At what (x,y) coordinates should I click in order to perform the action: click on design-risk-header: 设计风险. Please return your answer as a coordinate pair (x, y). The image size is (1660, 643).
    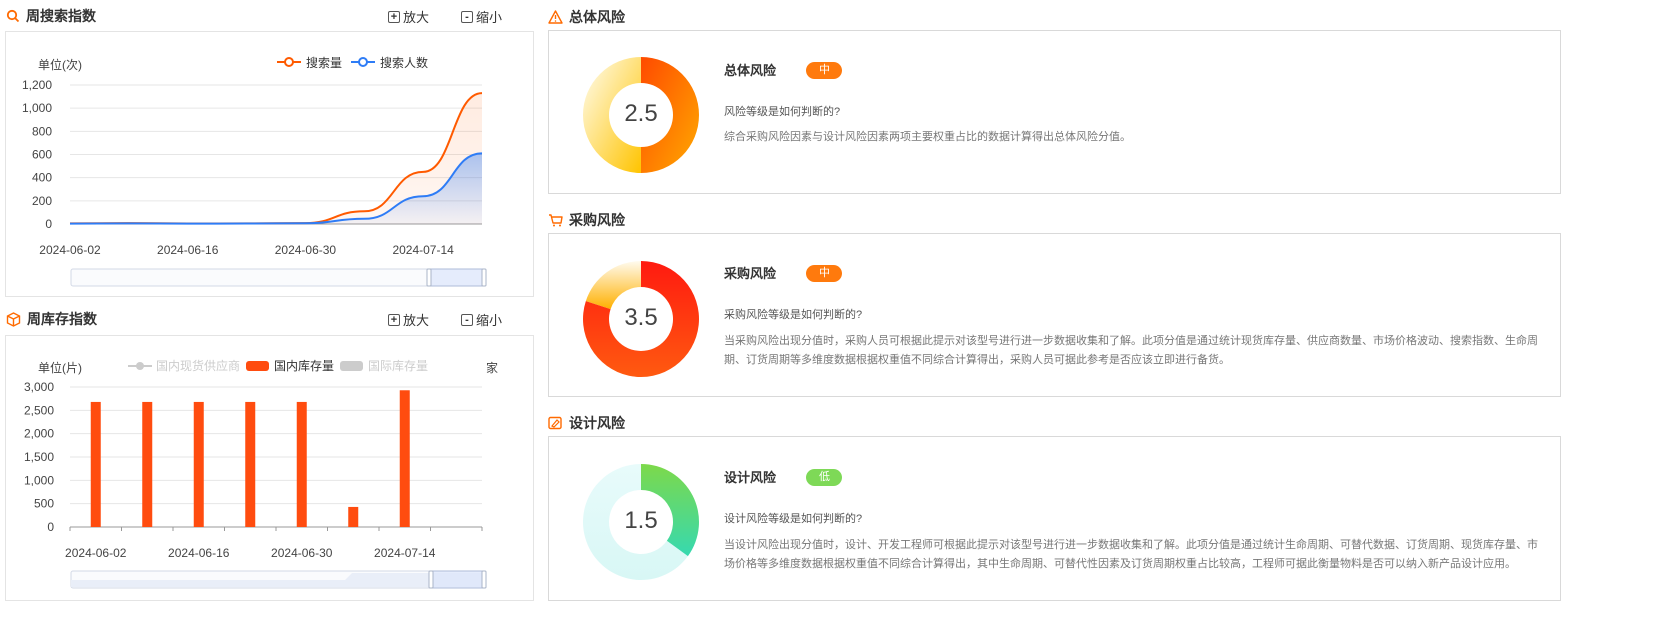
    Looking at the image, I should click on (586, 423).